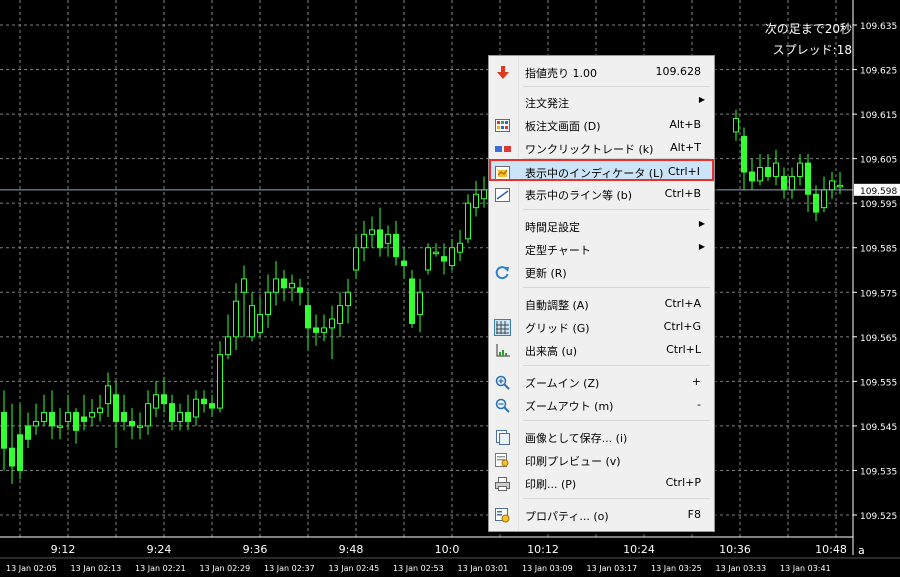 The height and width of the screenshot is (577, 900). What do you see at coordinates (831, 549) in the screenshot?
I see `time-major-label: 10:48` at bounding box center [831, 549].